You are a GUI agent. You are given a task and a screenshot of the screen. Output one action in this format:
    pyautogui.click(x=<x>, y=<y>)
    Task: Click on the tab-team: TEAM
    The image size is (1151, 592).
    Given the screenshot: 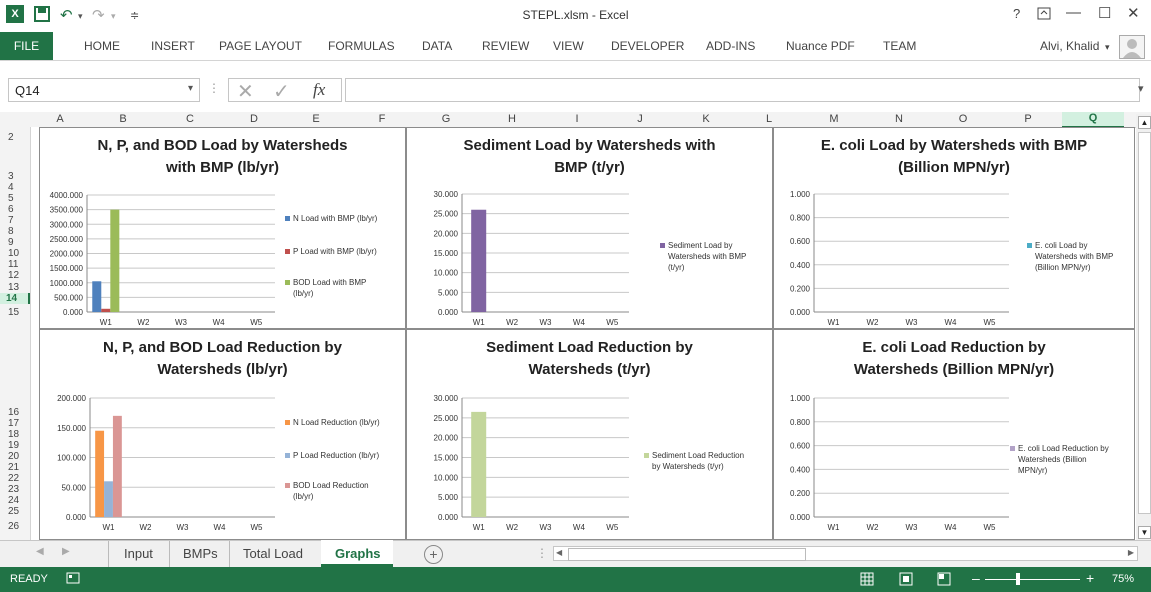 What is the action you would take?
    pyautogui.click(x=899, y=46)
    